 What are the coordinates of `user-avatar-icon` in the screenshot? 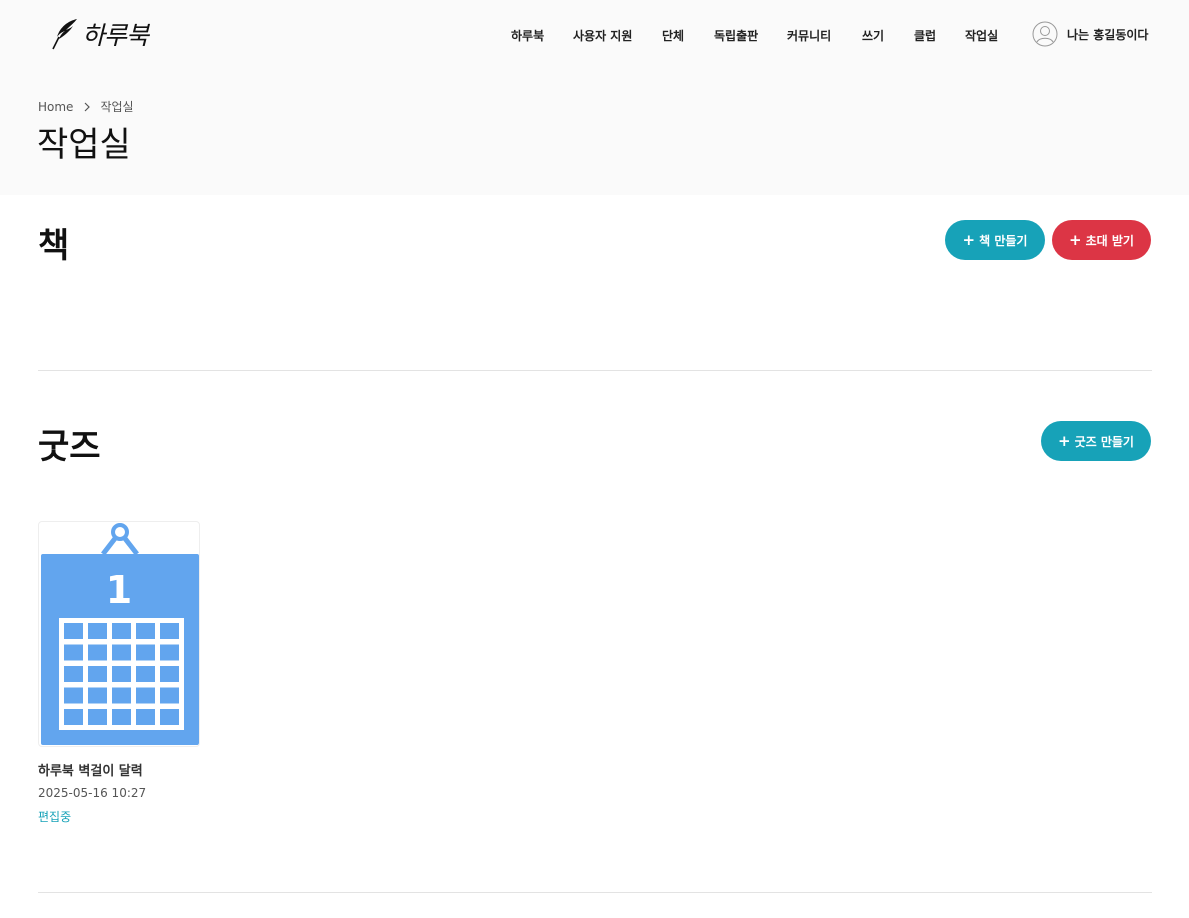 It's located at (1045, 34).